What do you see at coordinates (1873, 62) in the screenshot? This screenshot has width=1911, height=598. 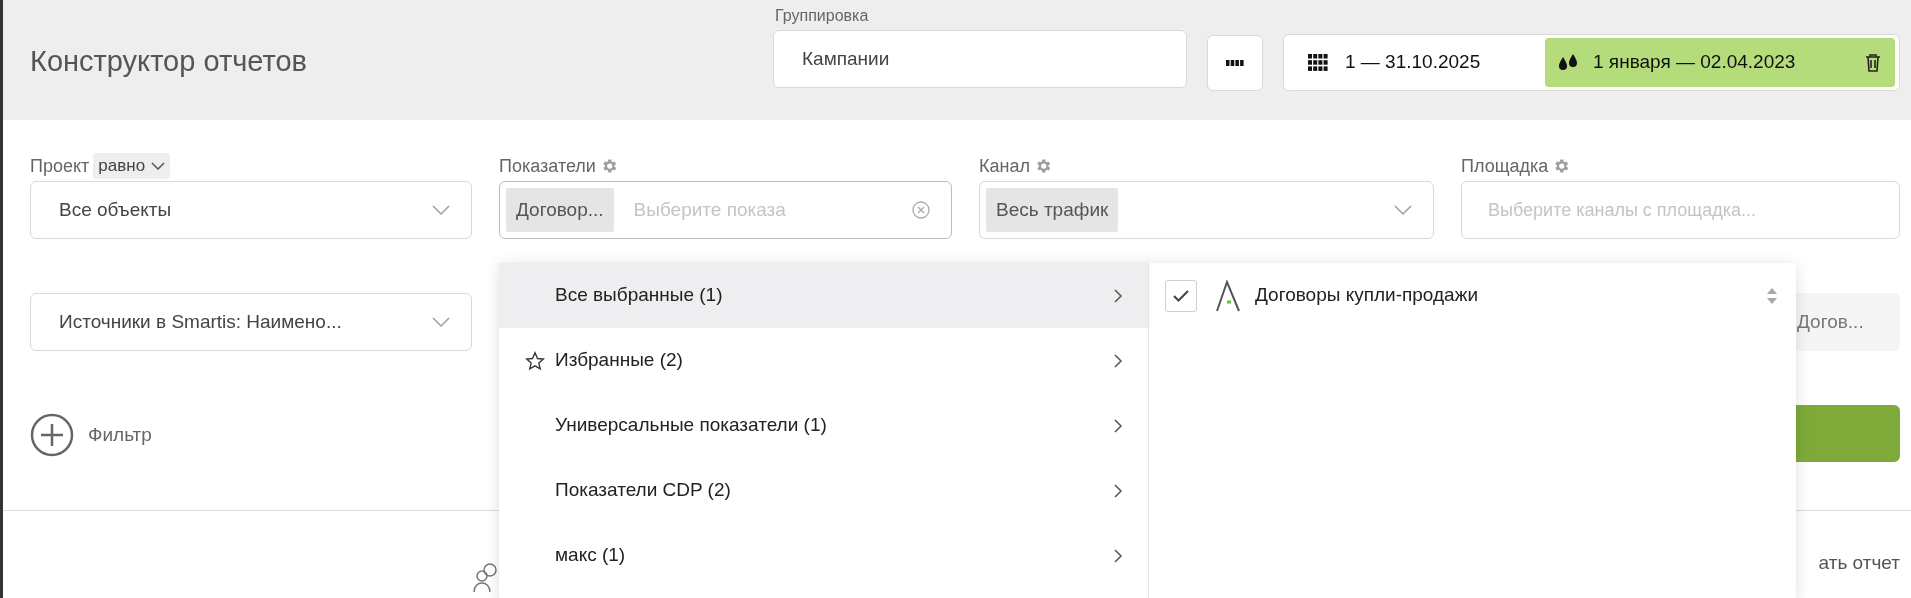 I see `trash-icon` at bounding box center [1873, 62].